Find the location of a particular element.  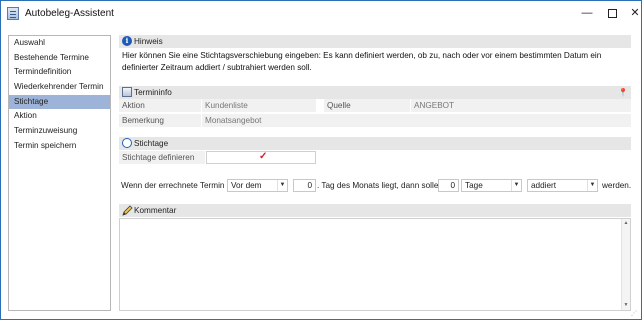

stichtage-define-checkbox: ✓ is located at coordinates (261, 157).